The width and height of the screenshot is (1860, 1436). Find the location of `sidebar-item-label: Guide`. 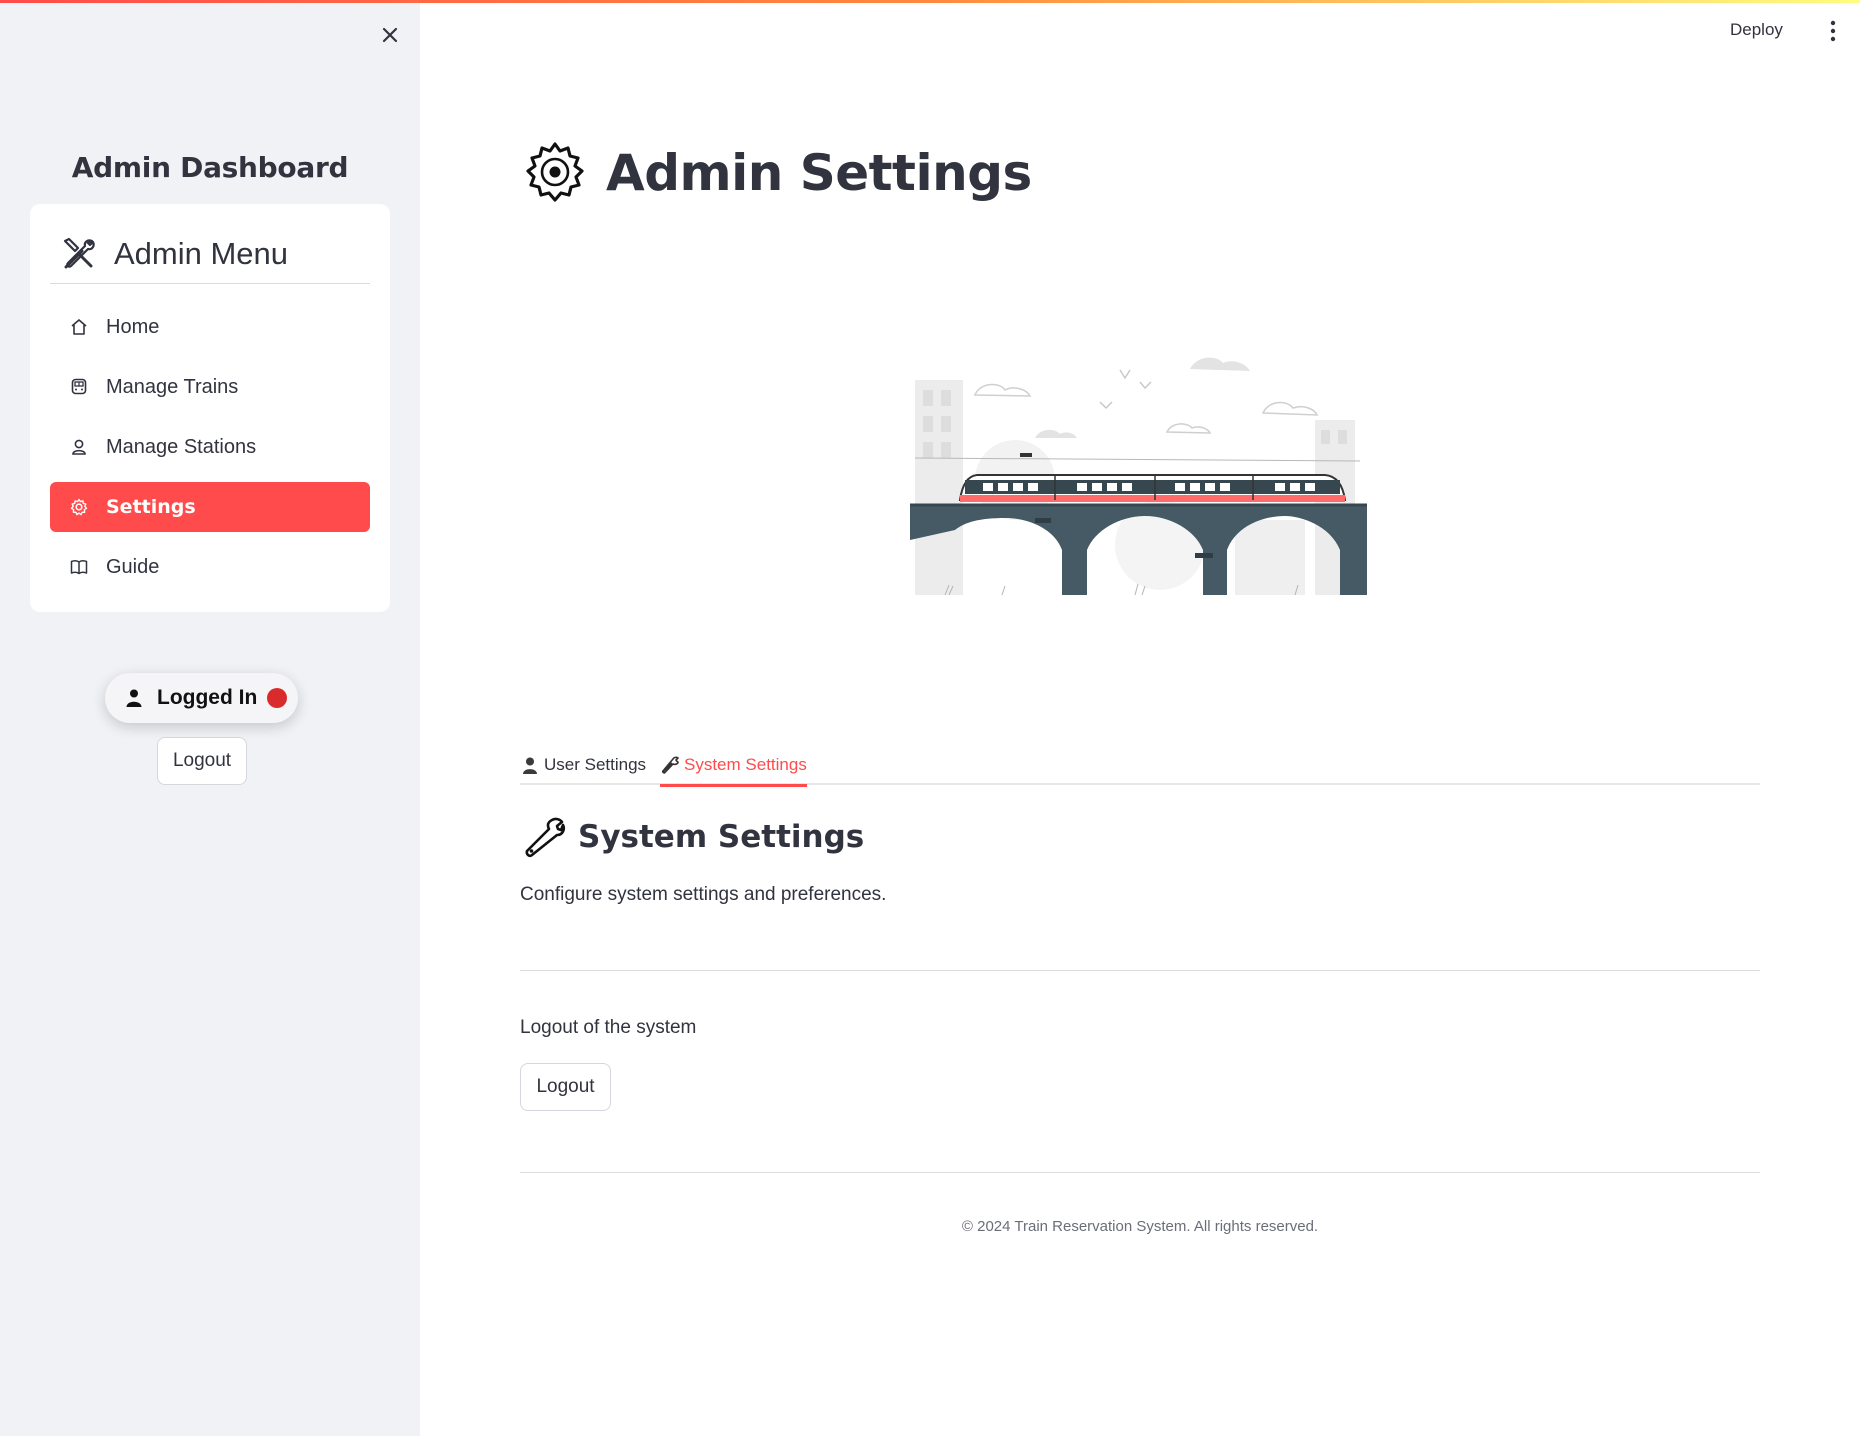

sidebar-item-label: Guide is located at coordinates (133, 566).